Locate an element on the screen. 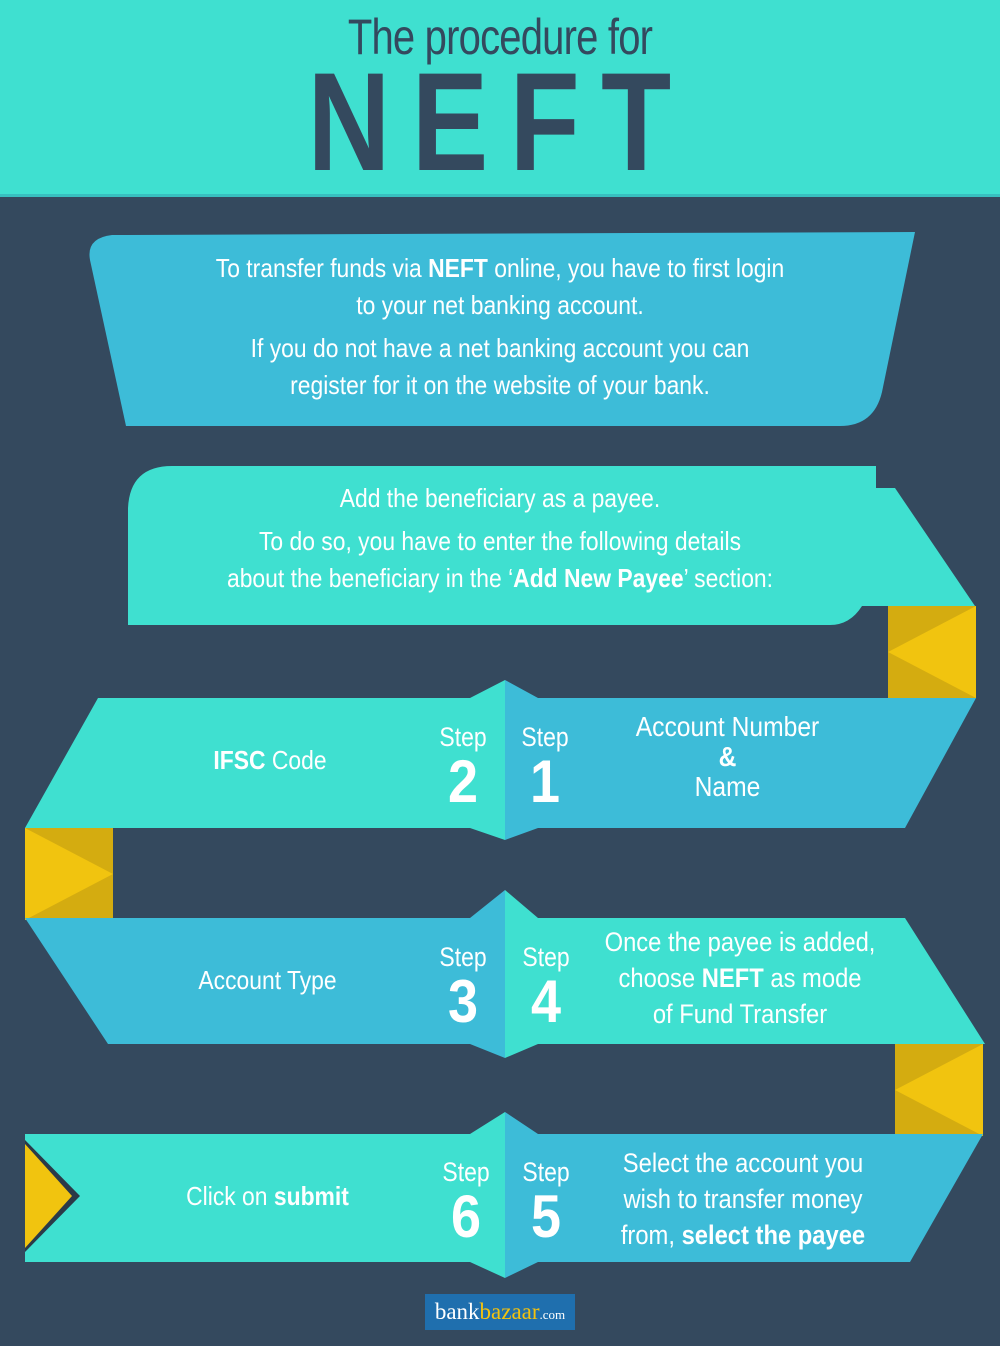  step6-text: Click on submit is located at coordinates (267, 1196).